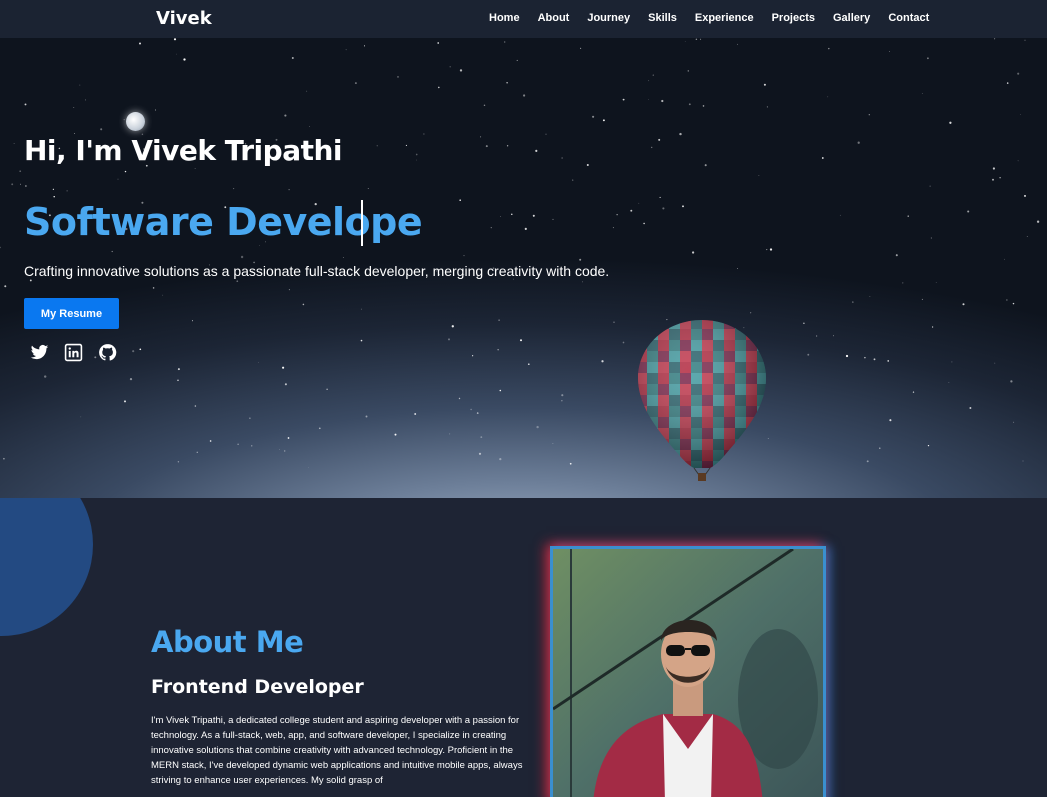 The height and width of the screenshot is (797, 1047). What do you see at coordinates (851, 18) in the screenshot?
I see `nav-link-gallery: Gallery` at bounding box center [851, 18].